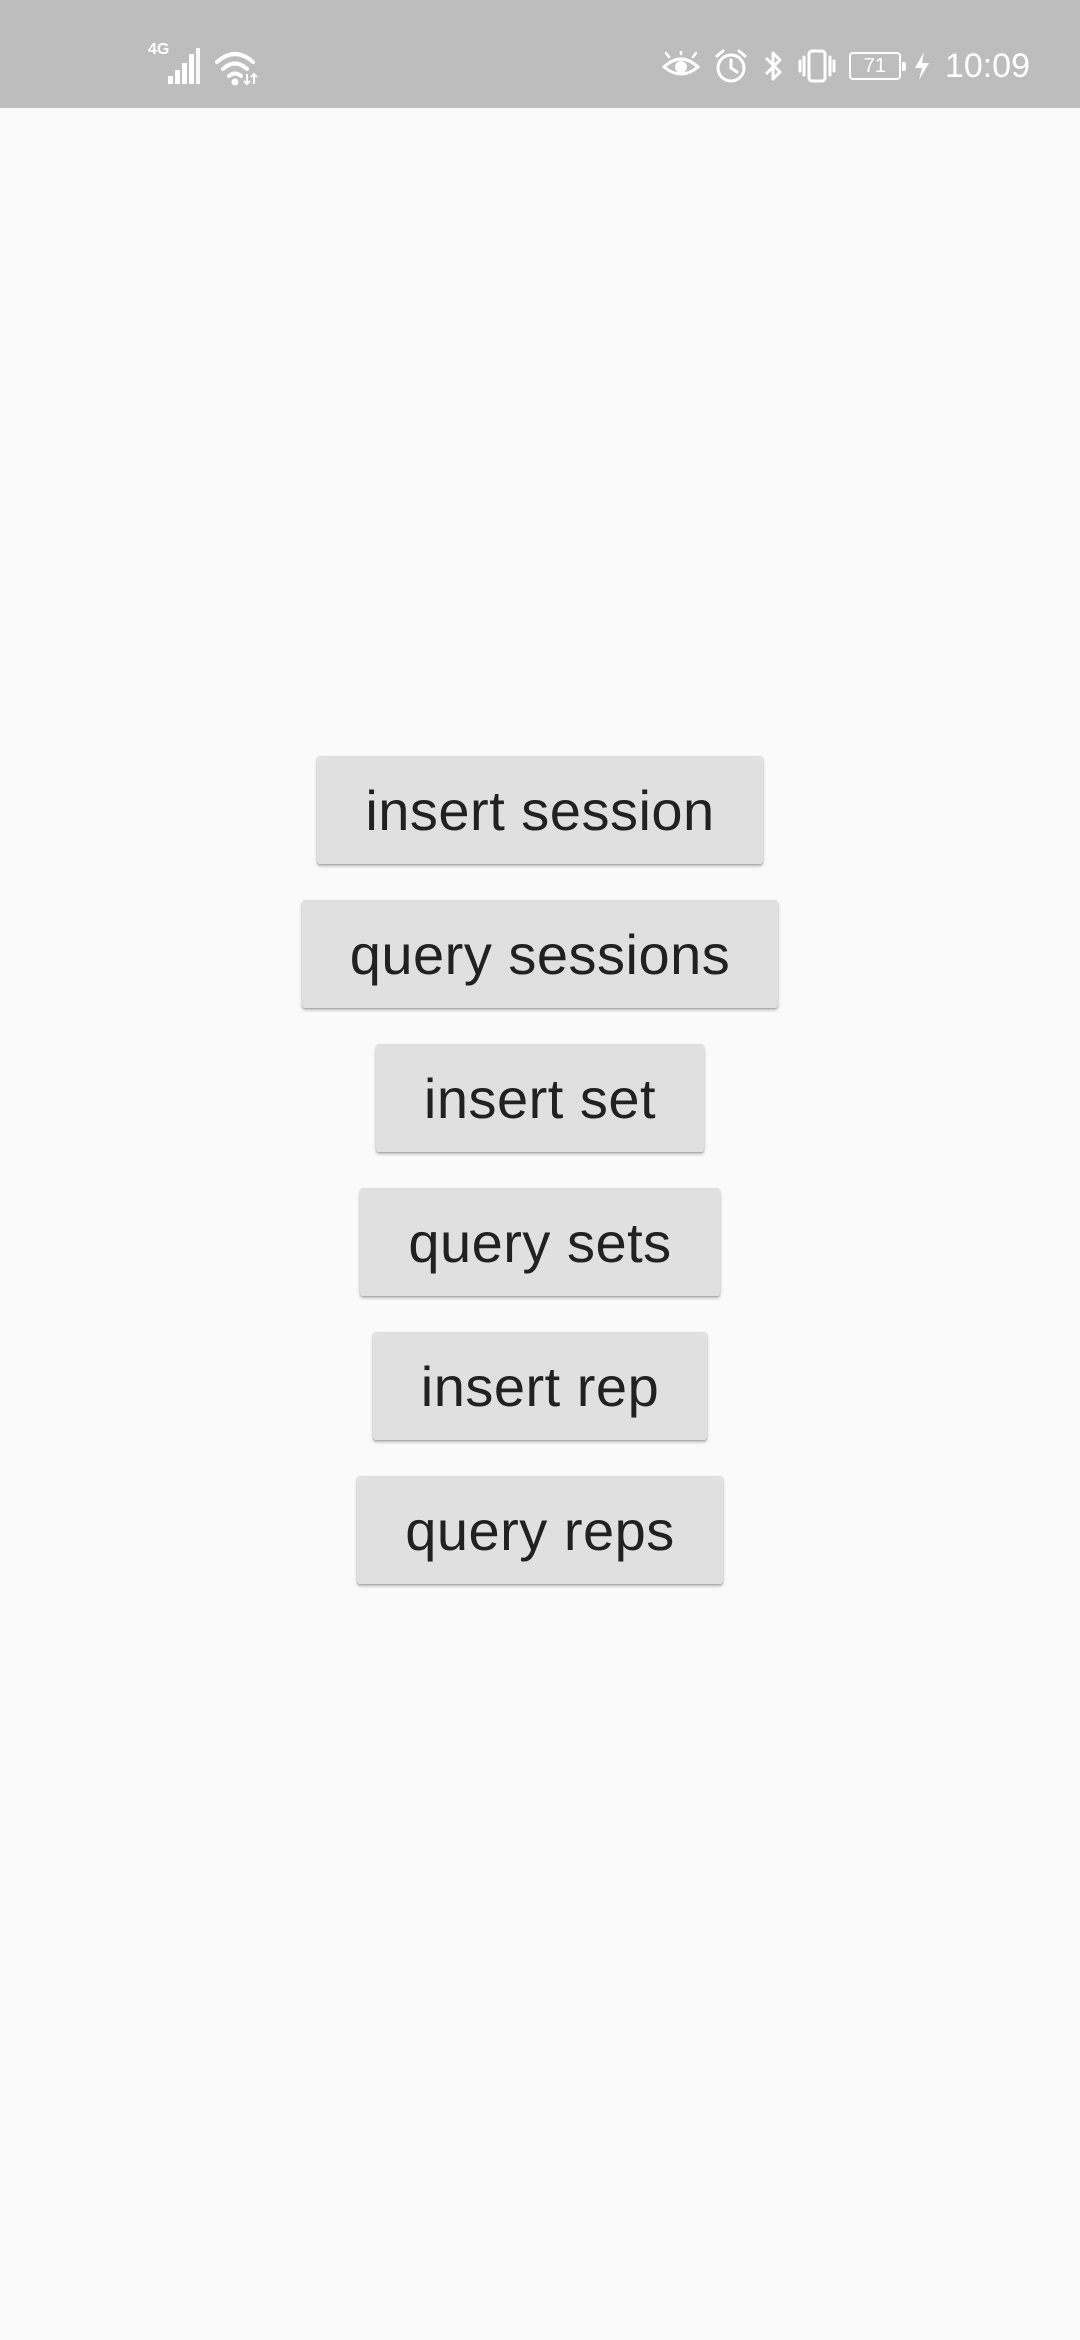 This screenshot has width=1080, height=2340. I want to click on query-sets-button: query sets, so click(540, 1242).